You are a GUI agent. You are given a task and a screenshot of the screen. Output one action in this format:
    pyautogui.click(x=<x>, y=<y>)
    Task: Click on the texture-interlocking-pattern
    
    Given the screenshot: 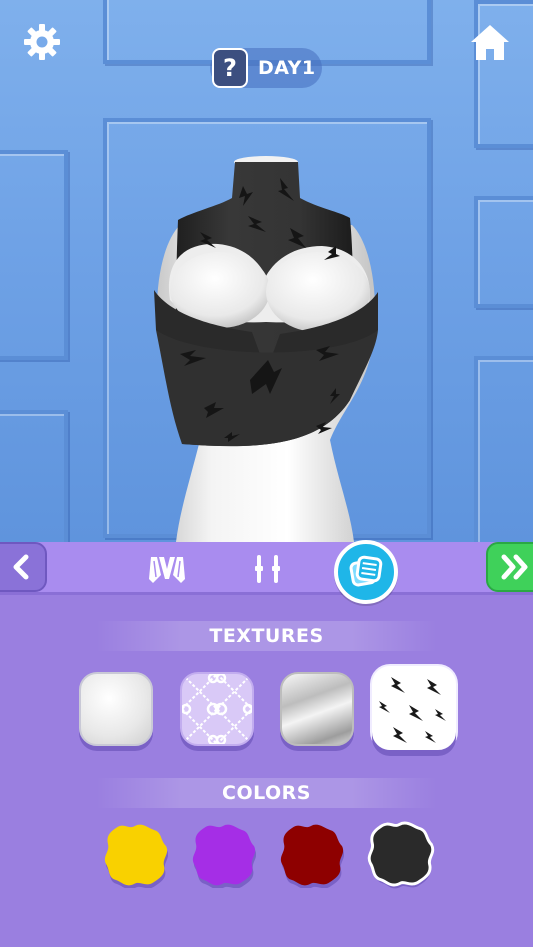 What is the action you would take?
    pyautogui.click(x=217, y=709)
    